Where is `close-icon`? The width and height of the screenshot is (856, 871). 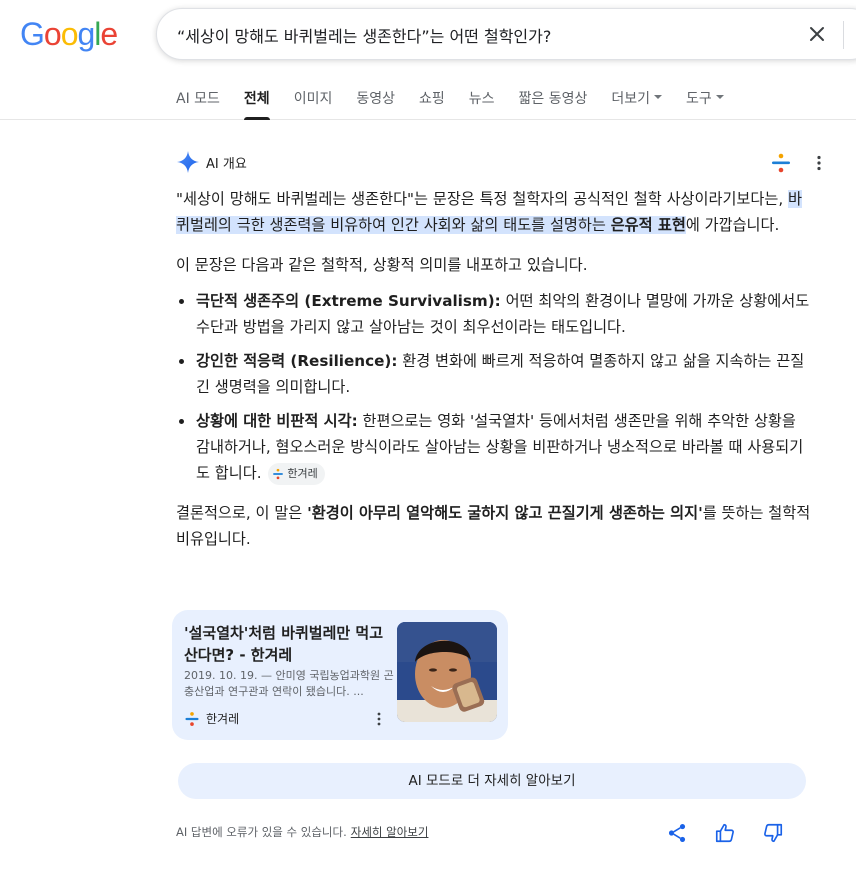 close-icon is located at coordinates (817, 34).